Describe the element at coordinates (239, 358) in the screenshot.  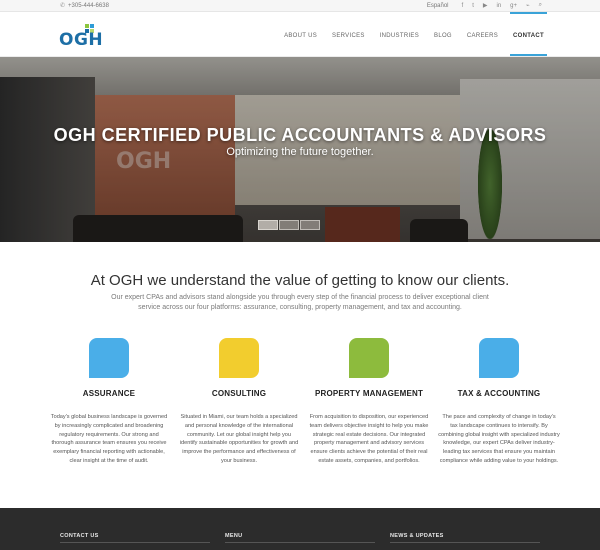
I see `consulting-icon` at that location.